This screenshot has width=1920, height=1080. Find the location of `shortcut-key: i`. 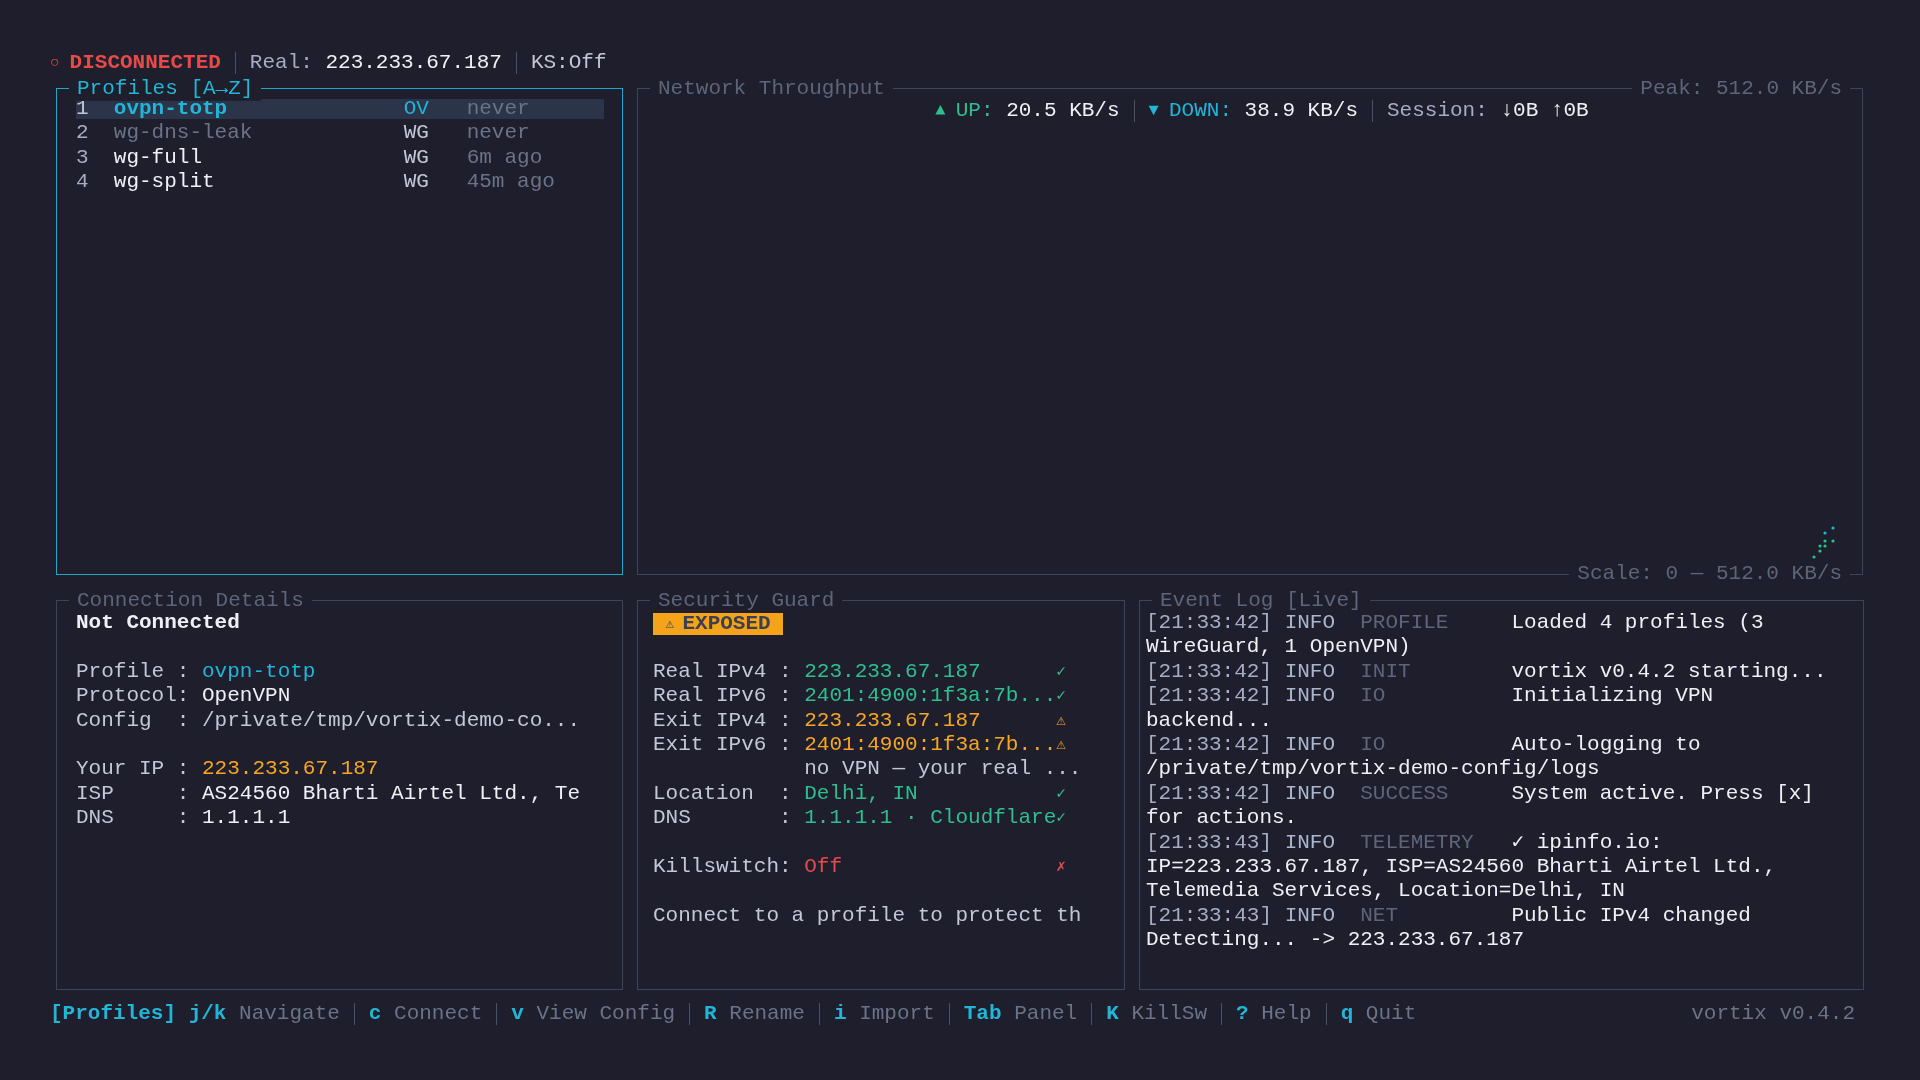

shortcut-key: i is located at coordinates (840, 1014).